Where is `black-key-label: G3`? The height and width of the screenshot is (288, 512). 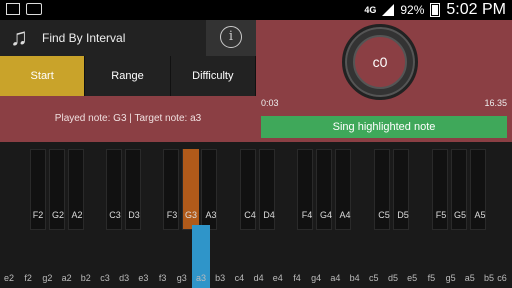 black-key-label: G3 is located at coordinates (190, 215).